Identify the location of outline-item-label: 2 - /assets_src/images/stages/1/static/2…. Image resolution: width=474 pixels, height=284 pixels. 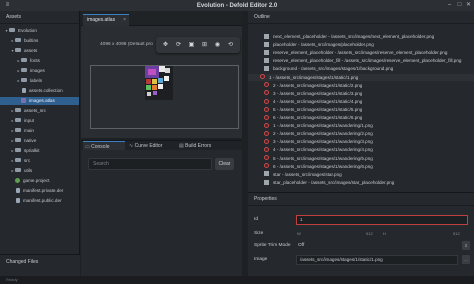
(318, 85).